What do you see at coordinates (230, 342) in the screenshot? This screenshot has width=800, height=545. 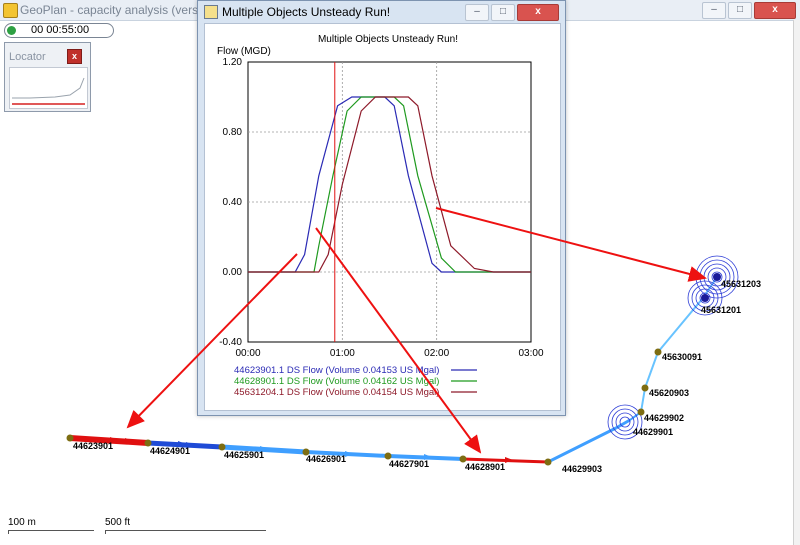 I see `y-tick-label: -0.40` at bounding box center [230, 342].